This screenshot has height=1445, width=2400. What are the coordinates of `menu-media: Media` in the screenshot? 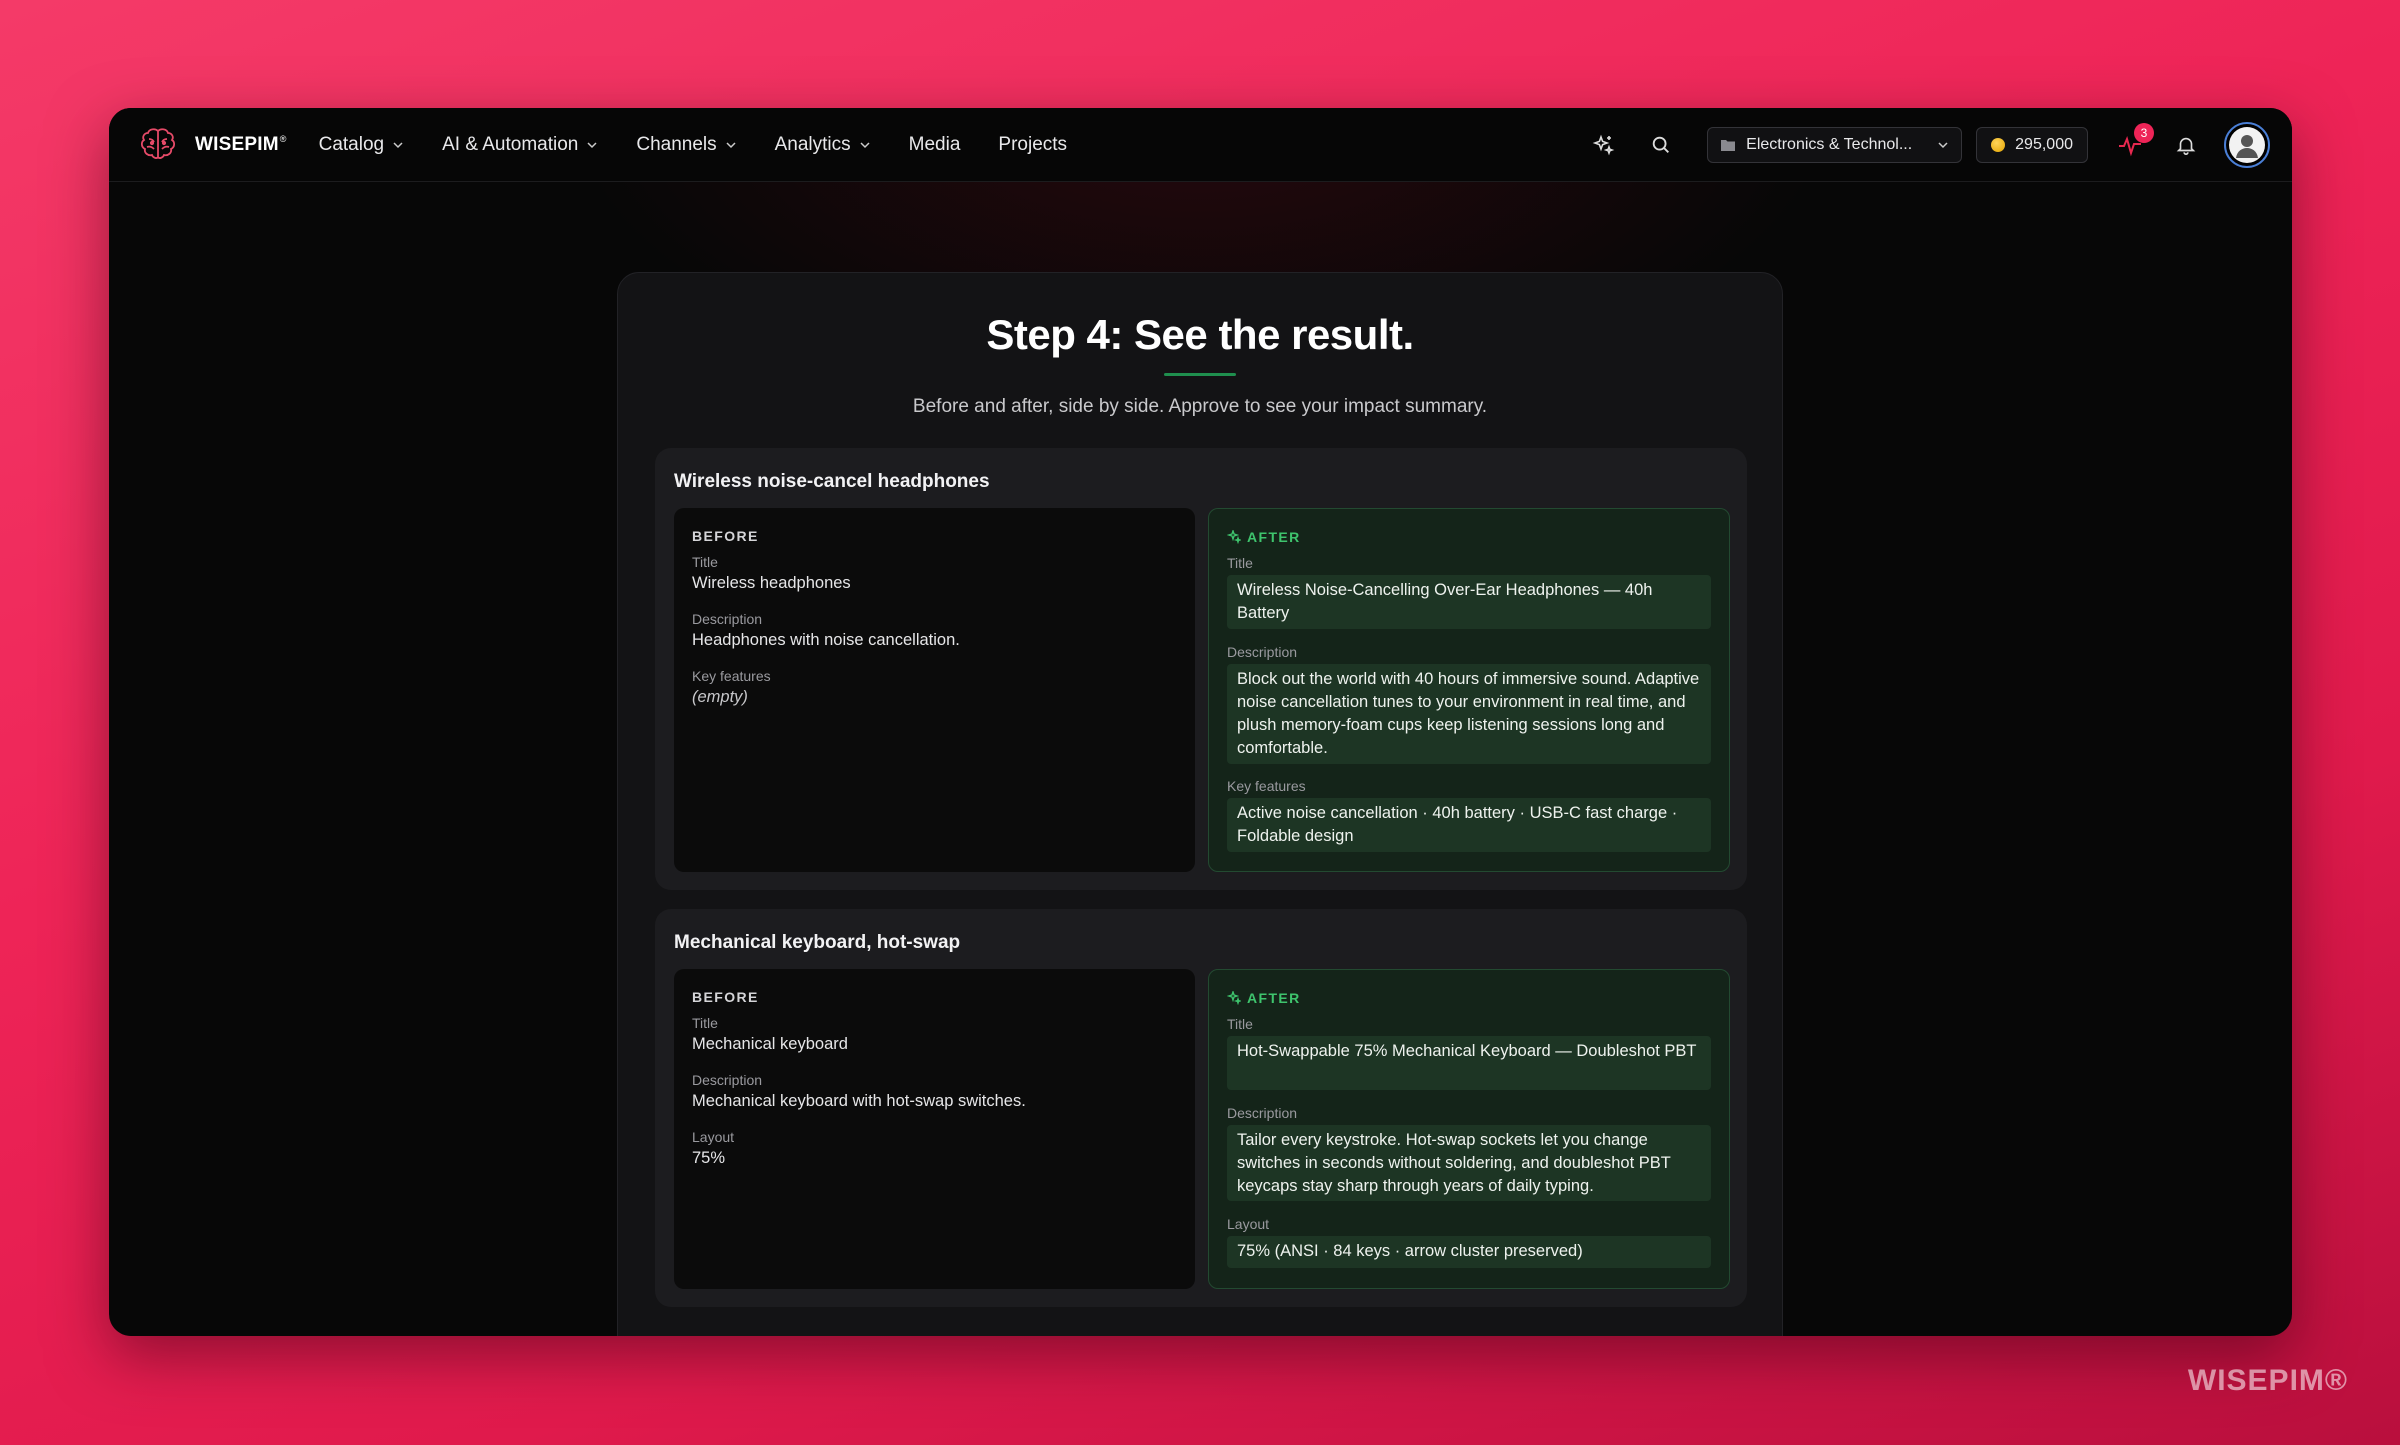 It's located at (935, 145).